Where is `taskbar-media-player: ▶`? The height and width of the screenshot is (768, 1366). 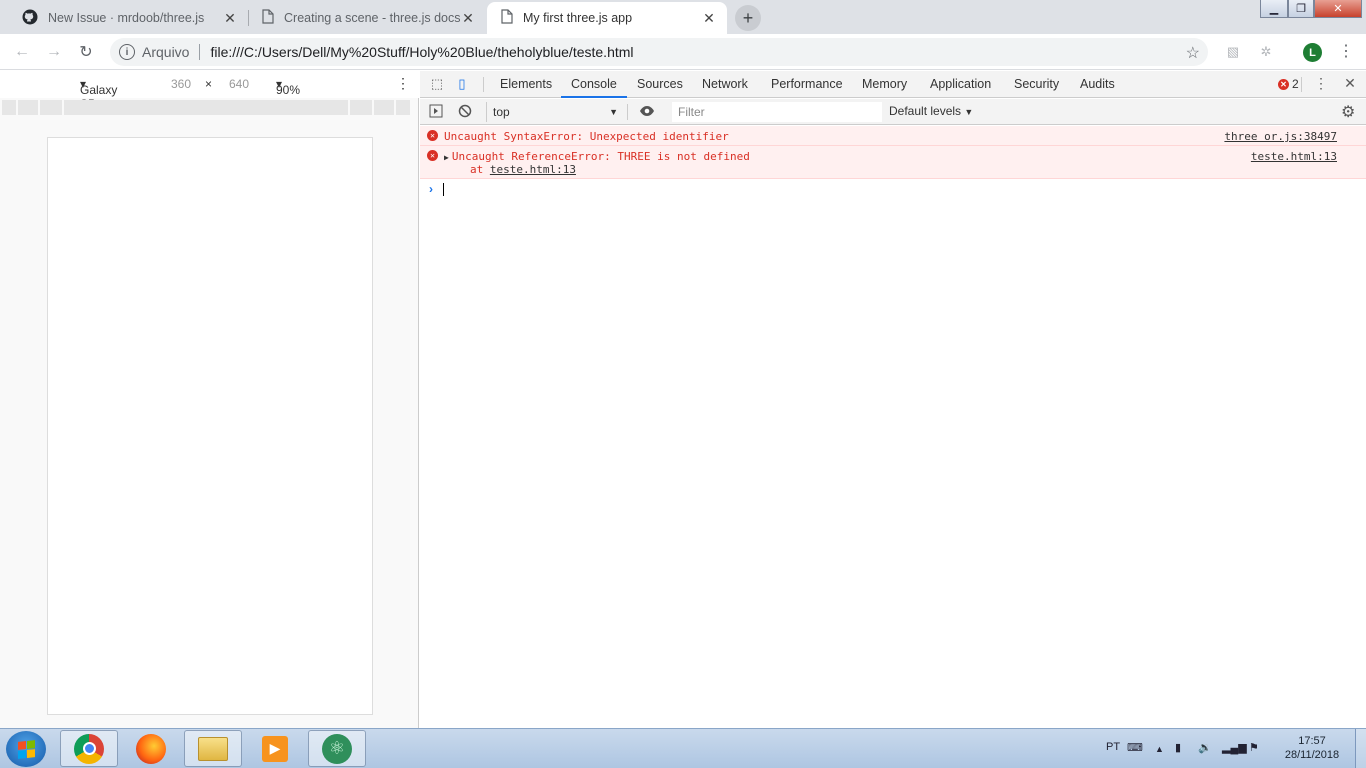 taskbar-media-player: ▶ is located at coordinates (275, 748).